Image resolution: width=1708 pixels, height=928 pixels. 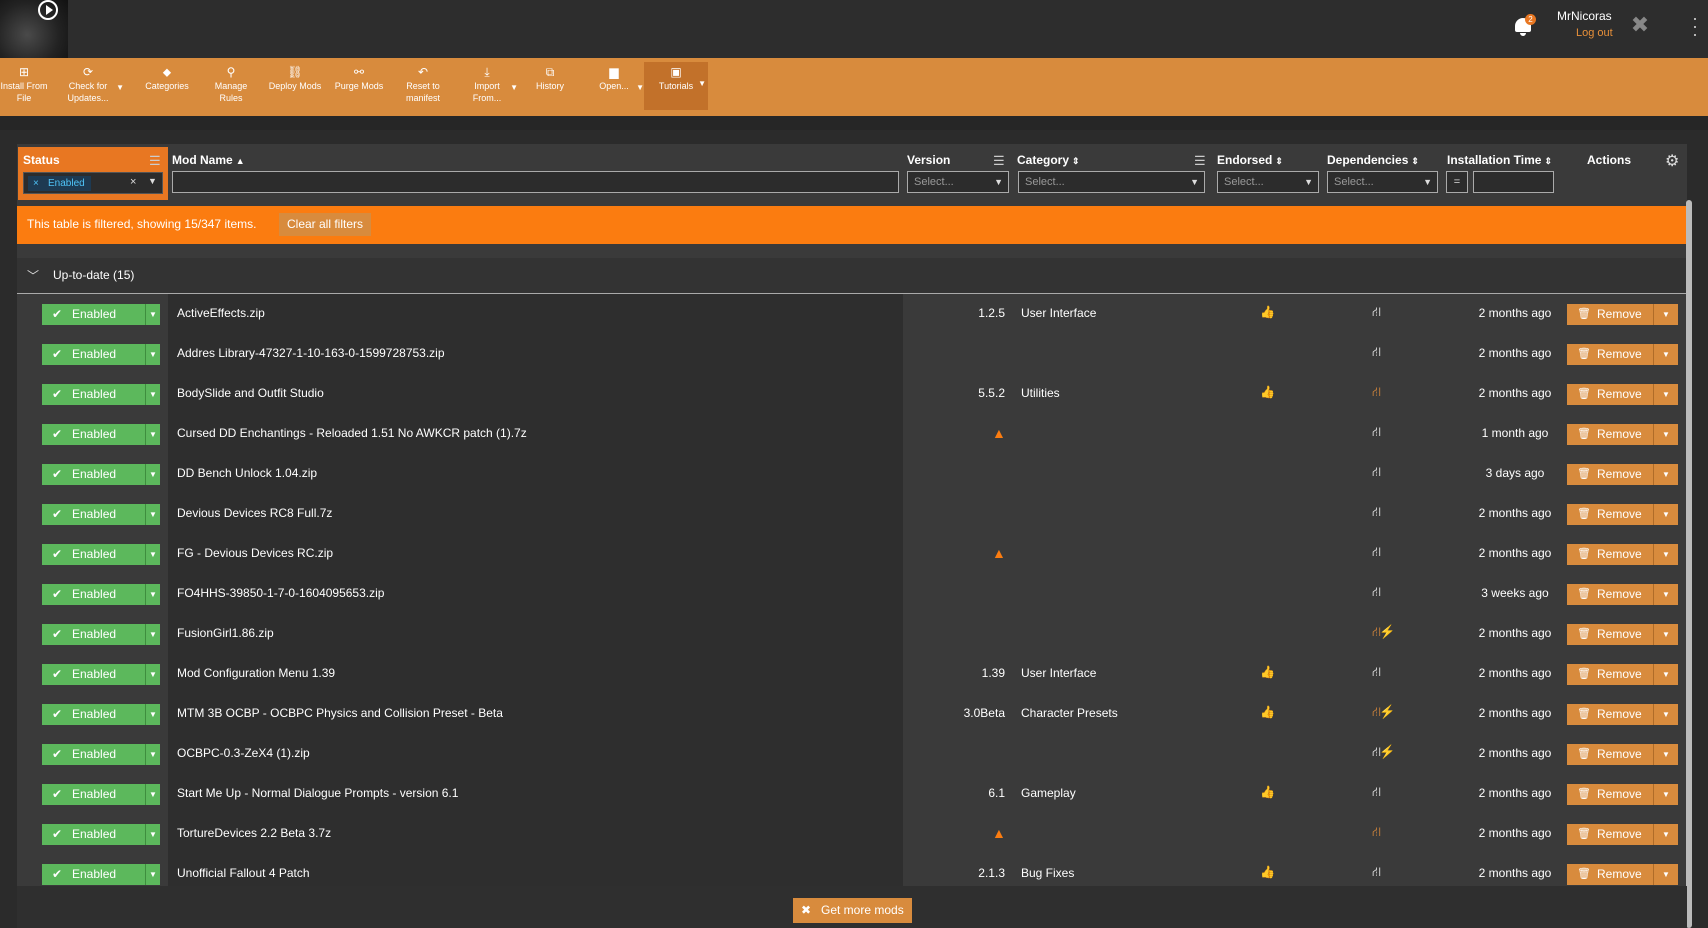 I want to click on get-more-mods-button: ✖ Get more mods, so click(x=852, y=910).